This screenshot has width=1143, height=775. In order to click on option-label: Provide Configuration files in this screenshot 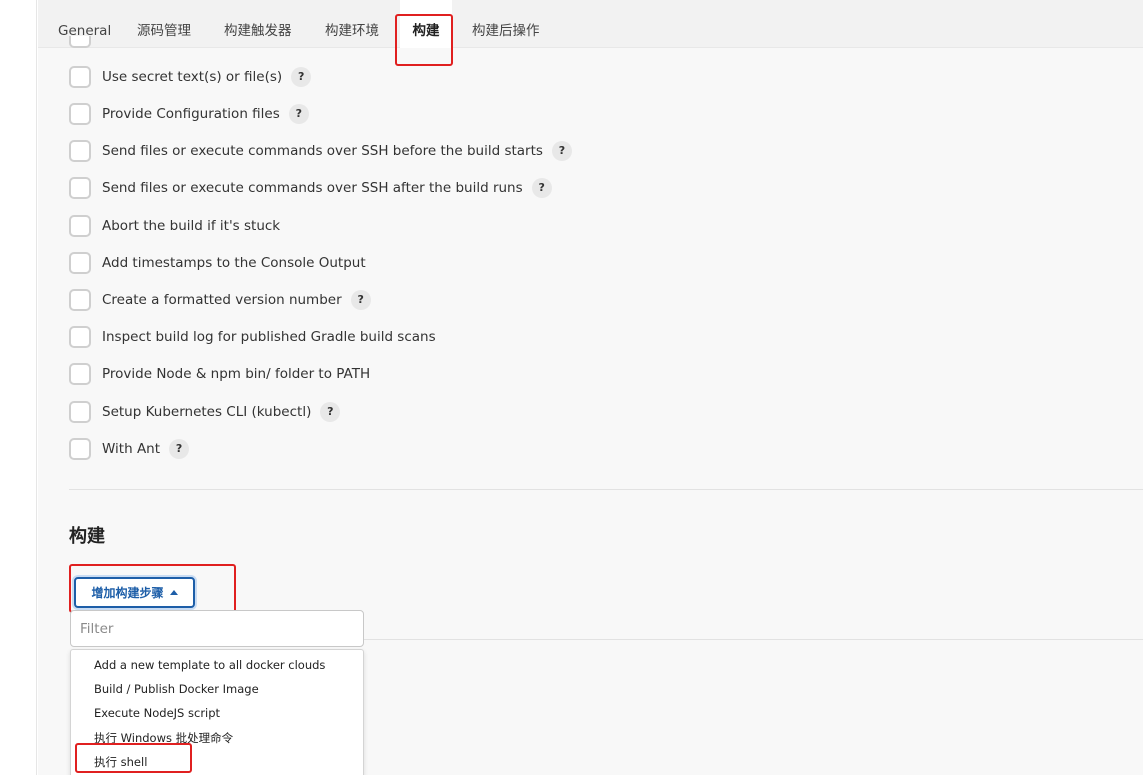, I will do `click(191, 114)`.